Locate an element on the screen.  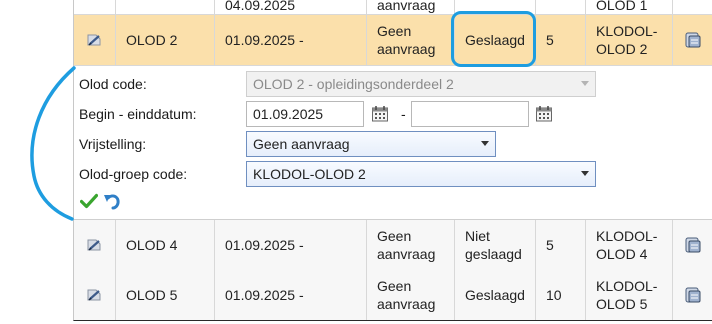
begin-date-value: 01.09.2025 is located at coordinates (288, 114).